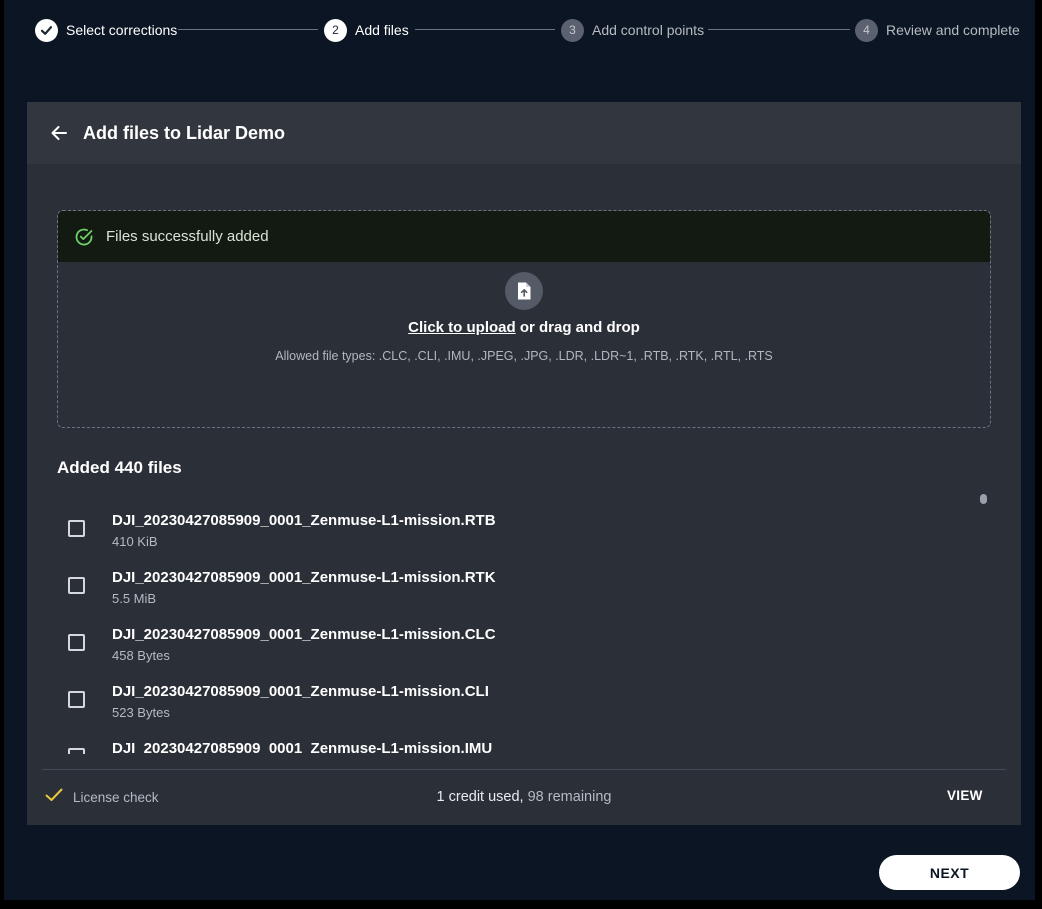 The width and height of the screenshot is (1042, 909). Describe the element at coordinates (524, 236) in the screenshot. I see `success-banner: Files successfully added` at that location.